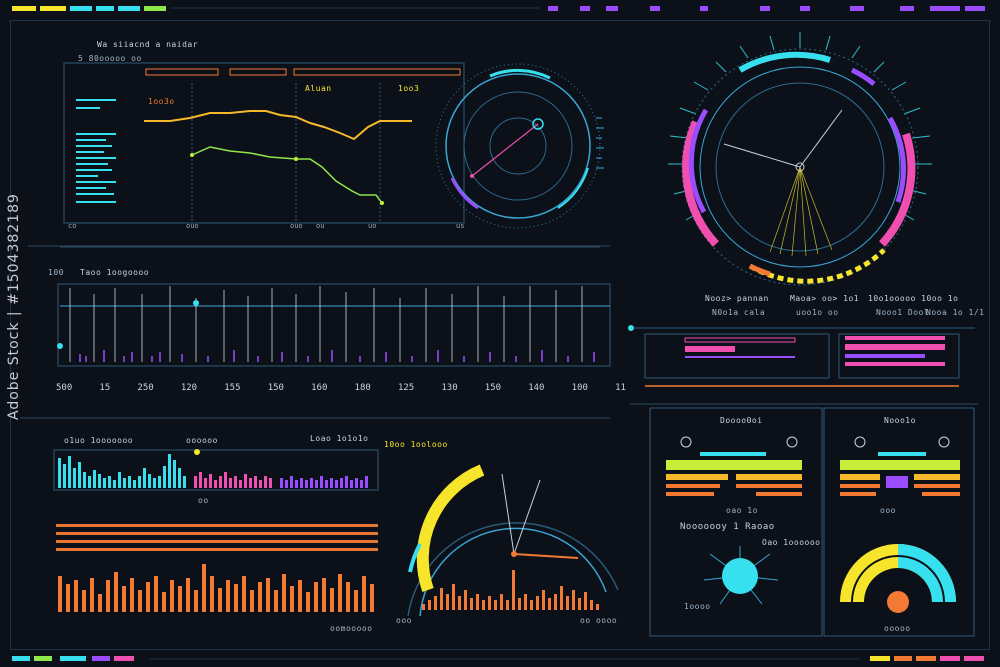 The width and height of the screenshot is (1000, 667). Describe the element at coordinates (14, 306) in the screenshot. I see `stock-watermark: Adobe Stock | #1504382189` at that location.